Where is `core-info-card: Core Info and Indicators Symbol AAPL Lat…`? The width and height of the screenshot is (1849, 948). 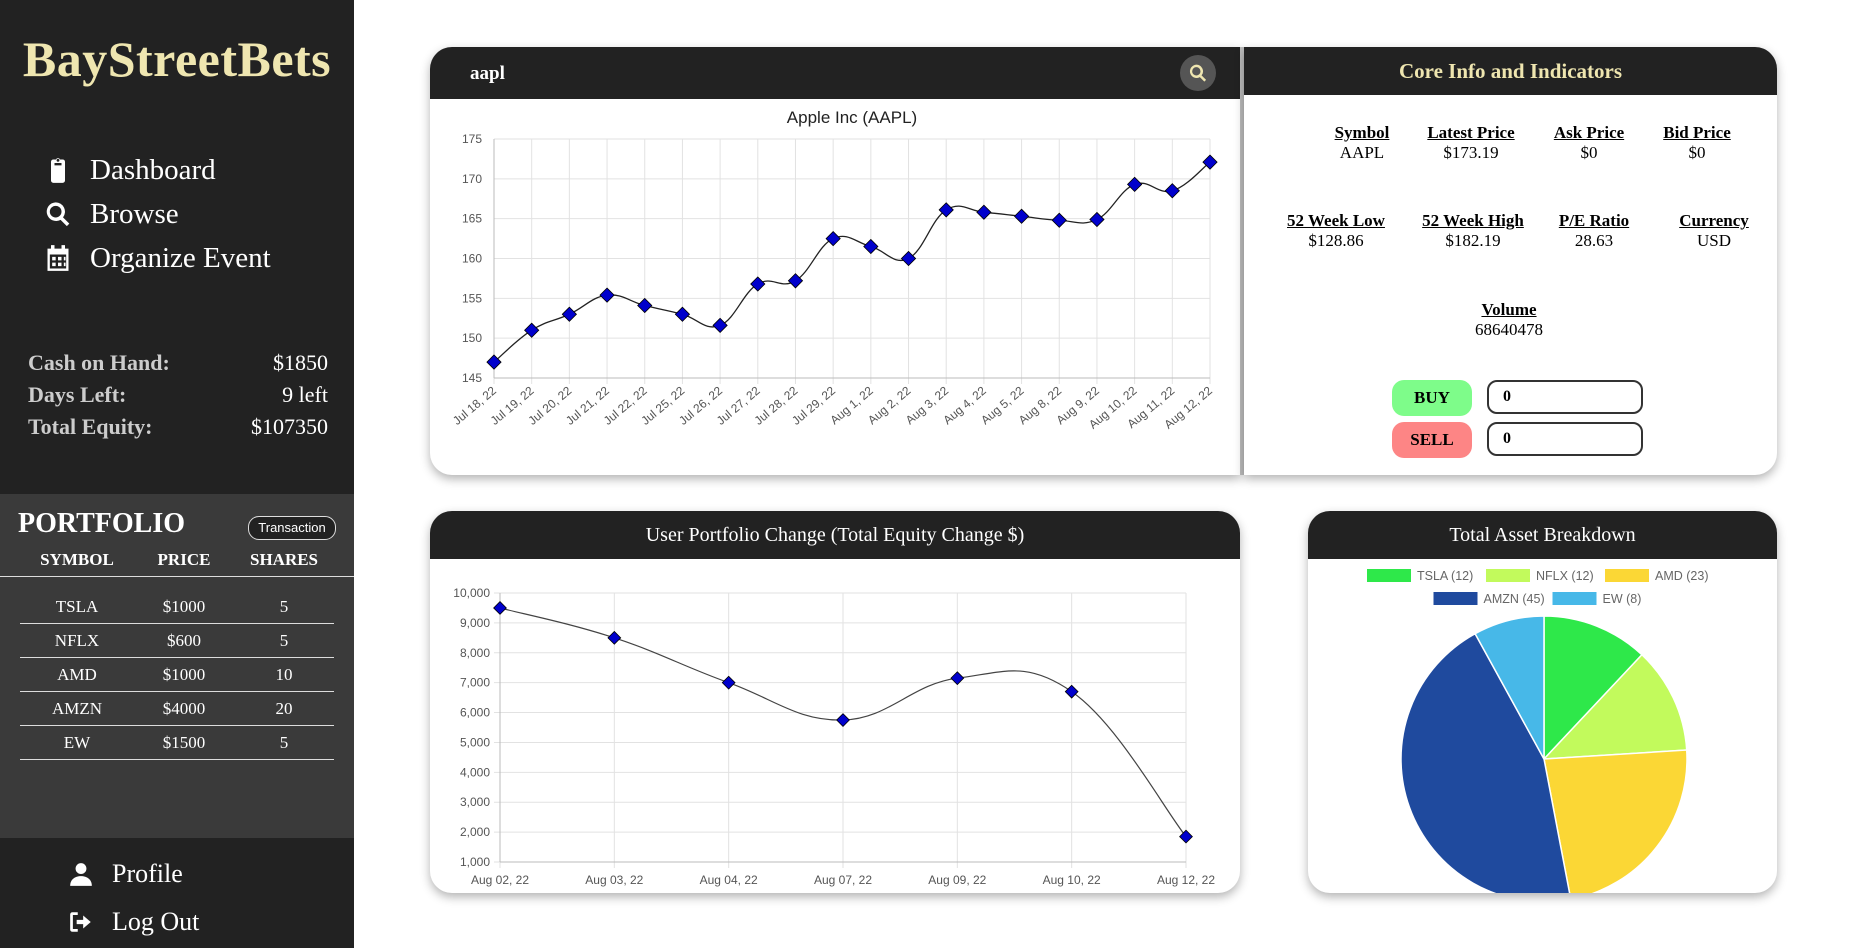 core-info-card: Core Info and Indicators Symbol AAPL Lat… is located at coordinates (1510, 261).